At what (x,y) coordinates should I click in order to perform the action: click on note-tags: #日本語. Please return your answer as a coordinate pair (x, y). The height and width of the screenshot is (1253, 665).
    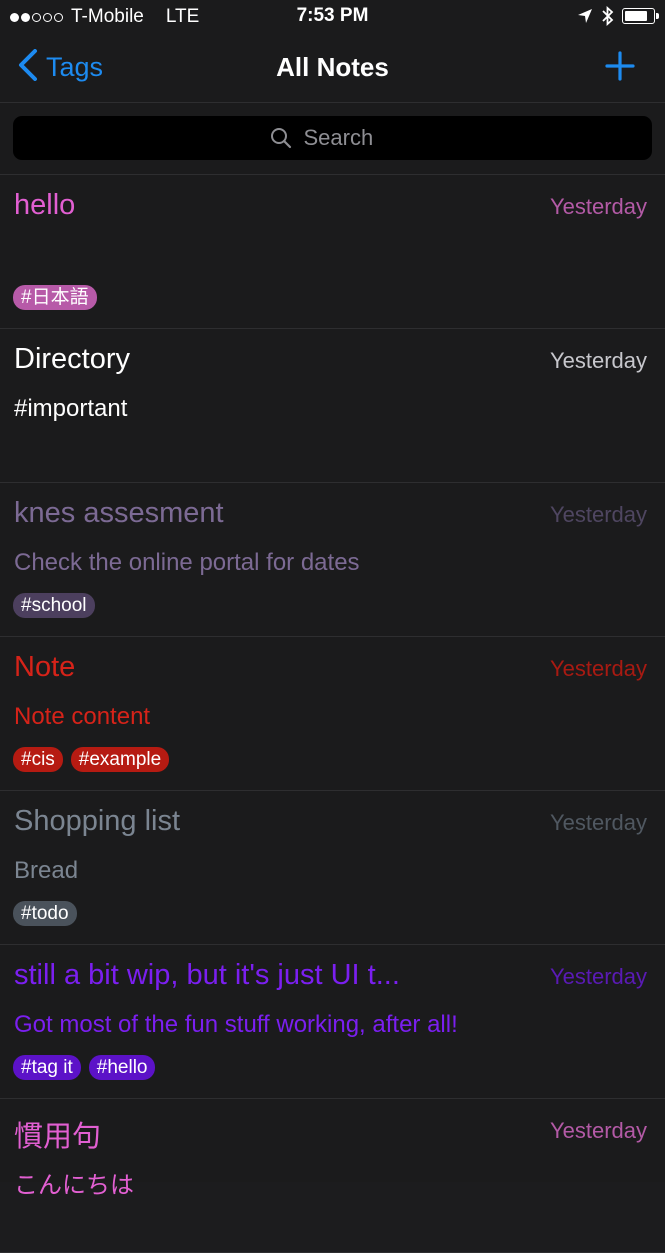
    Looking at the image, I should click on (59, 297).